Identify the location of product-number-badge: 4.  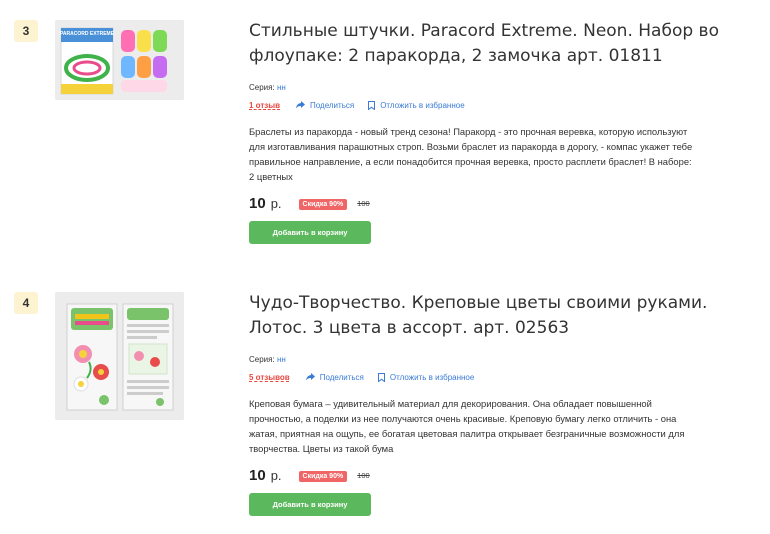
(26, 303).